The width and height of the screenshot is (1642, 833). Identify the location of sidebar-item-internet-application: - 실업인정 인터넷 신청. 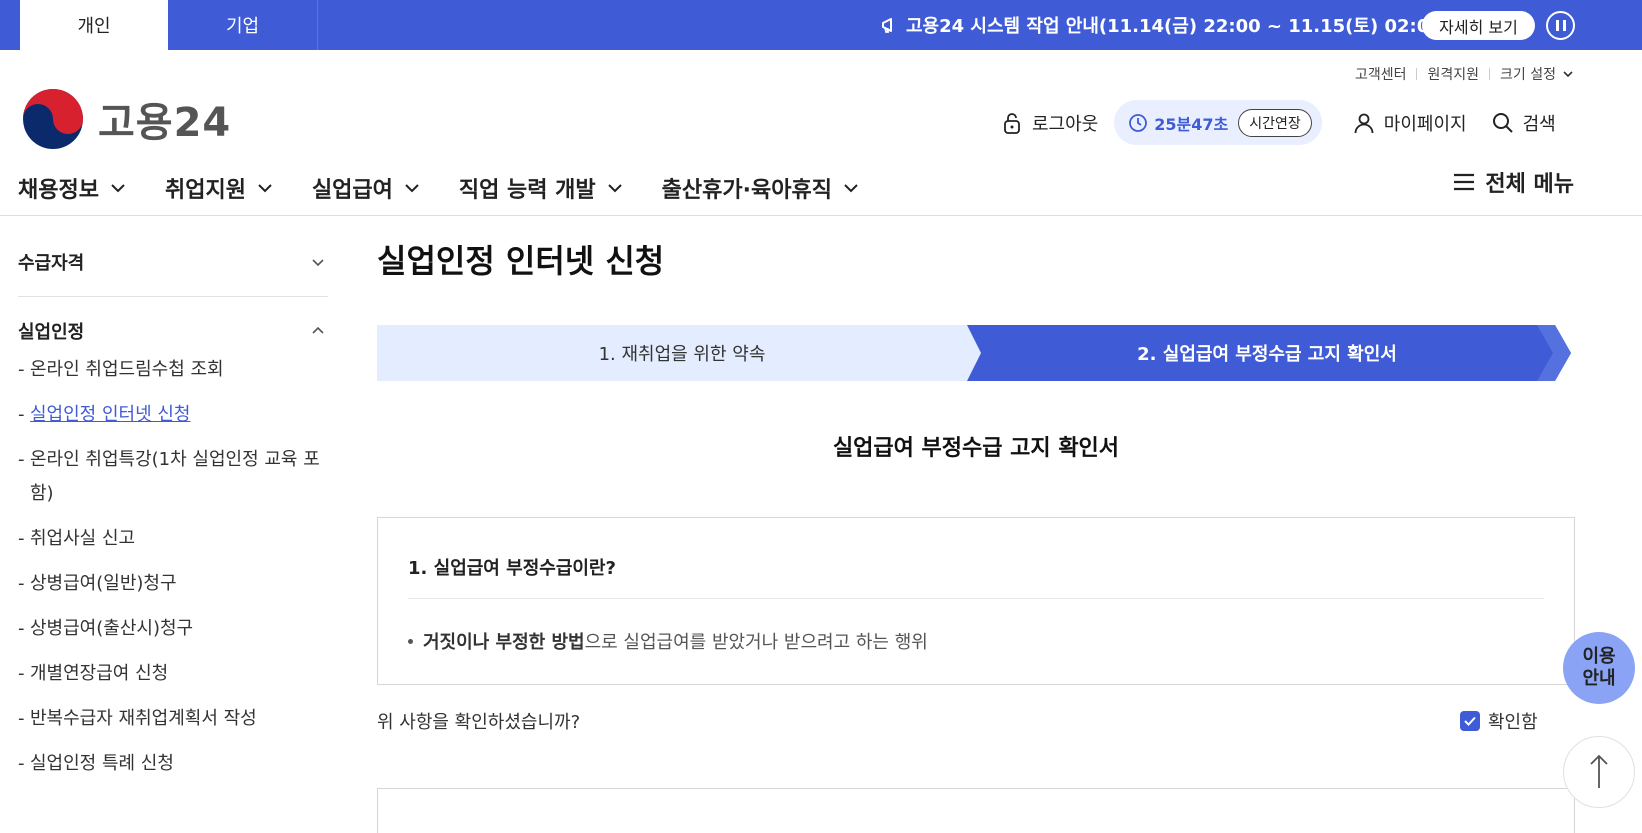
(173, 415).